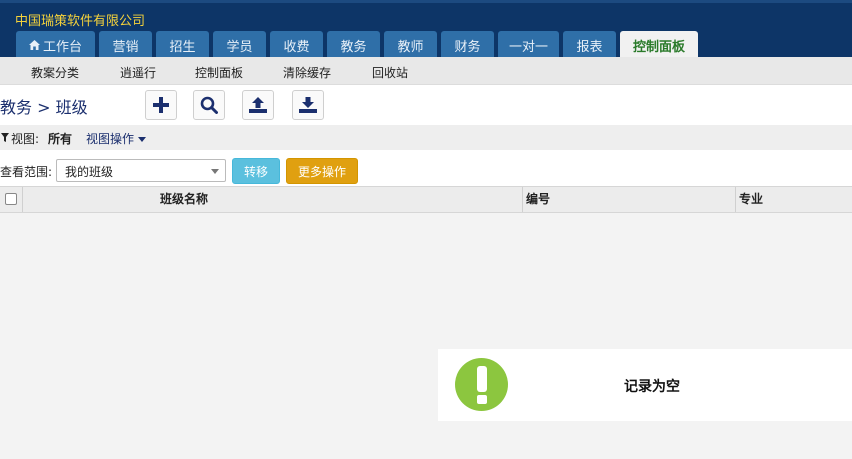  I want to click on caret-down-icon, so click(141, 139).